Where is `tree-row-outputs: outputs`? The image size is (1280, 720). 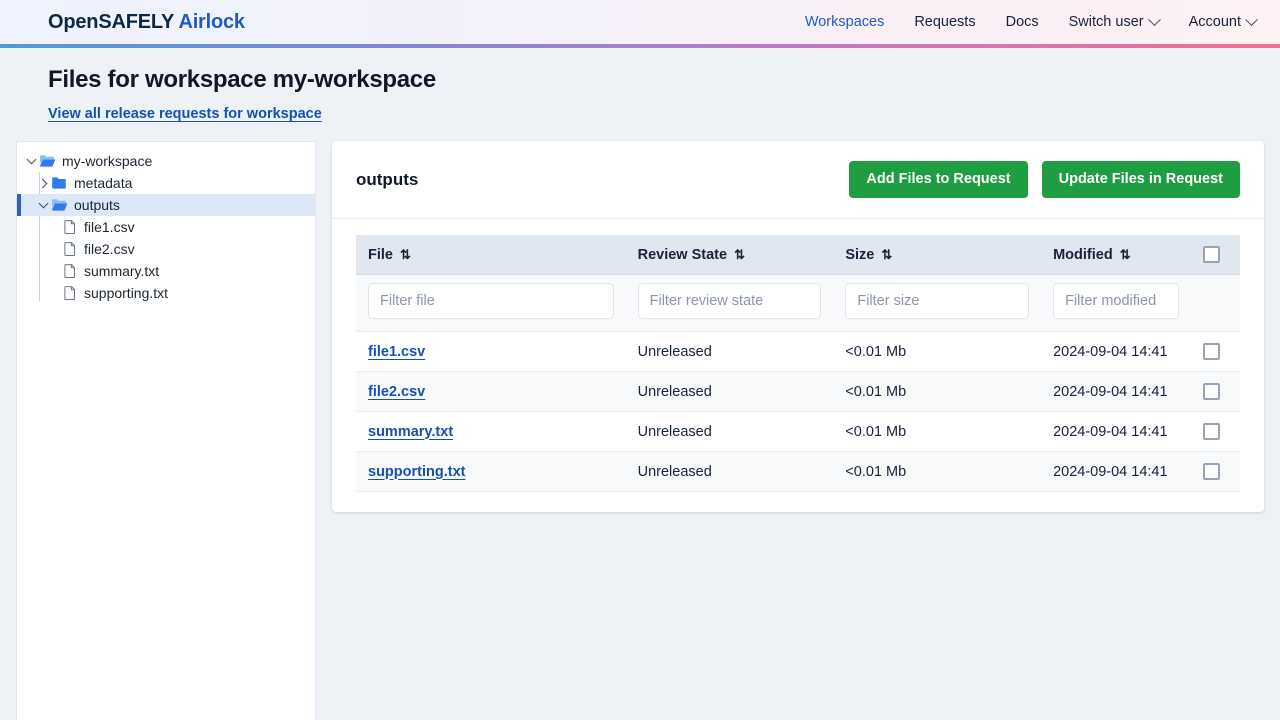
tree-row-outputs: outputs is located at coordinates (166, 205).